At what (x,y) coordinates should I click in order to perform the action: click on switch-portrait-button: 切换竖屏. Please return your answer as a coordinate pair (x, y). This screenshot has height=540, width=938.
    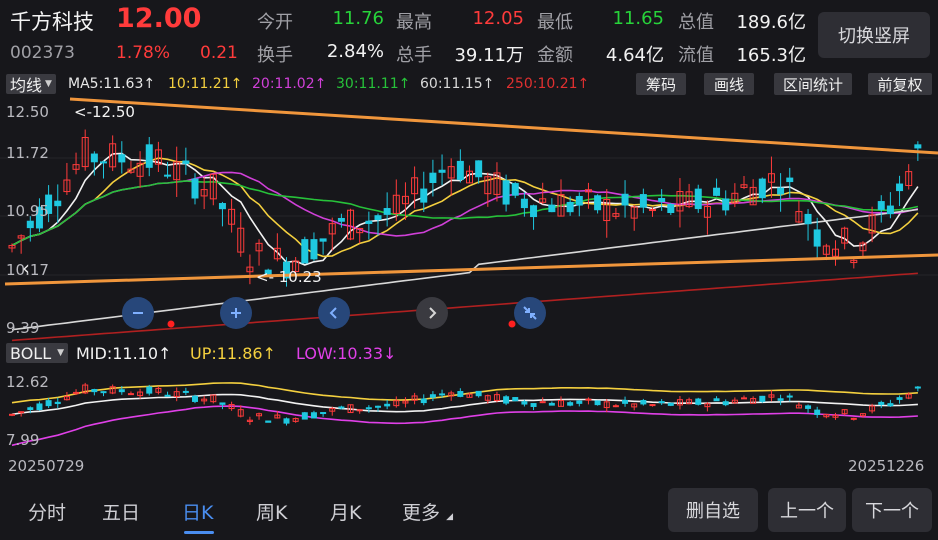
    Looking at the image, I should click on (874, 35).